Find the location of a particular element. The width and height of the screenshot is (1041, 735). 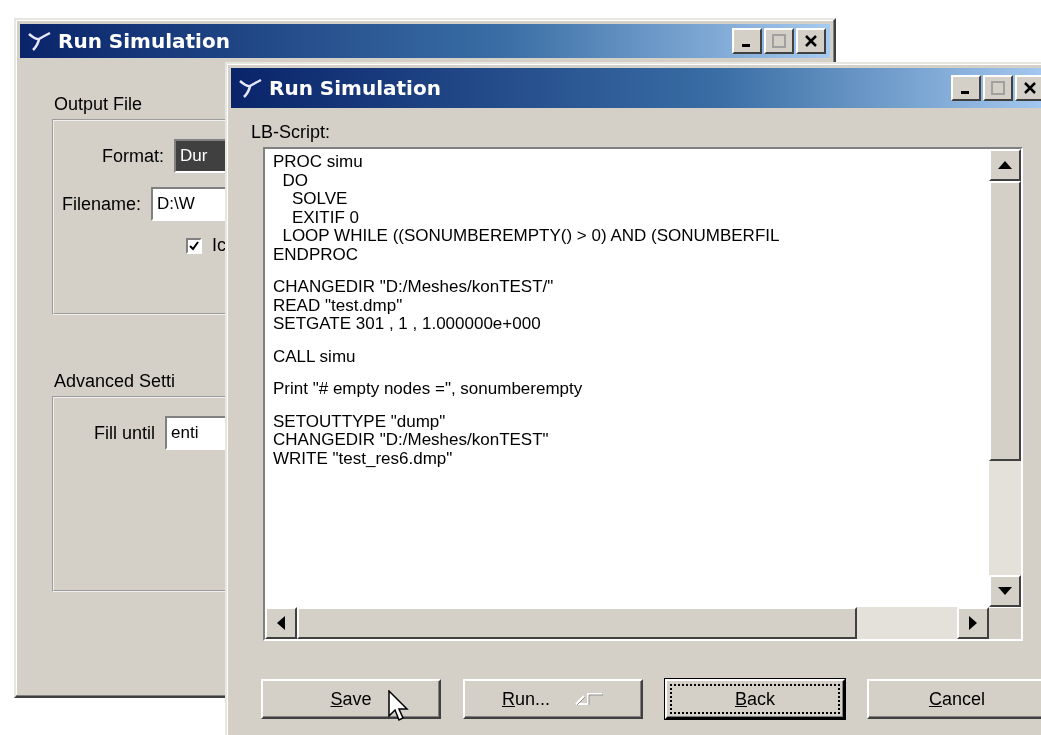

group-heading: Output File is located at coordinates (98, 104).